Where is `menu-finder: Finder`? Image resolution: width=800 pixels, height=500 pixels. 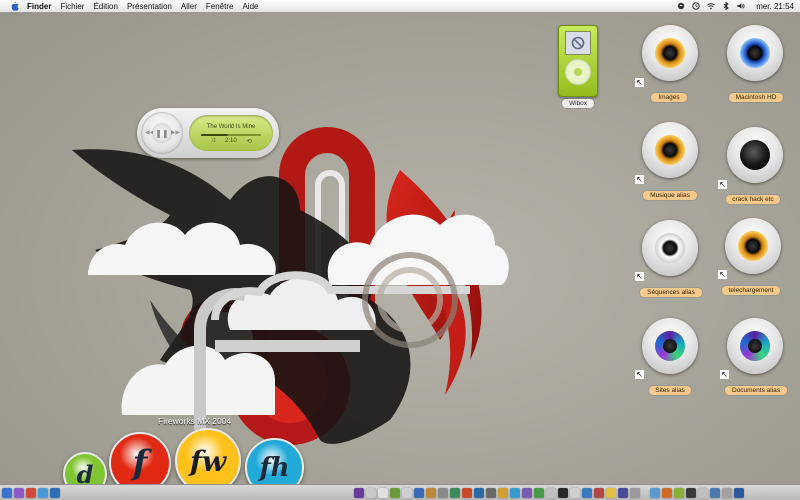
menu-finder: Finder is located at coordinates (39, 6).